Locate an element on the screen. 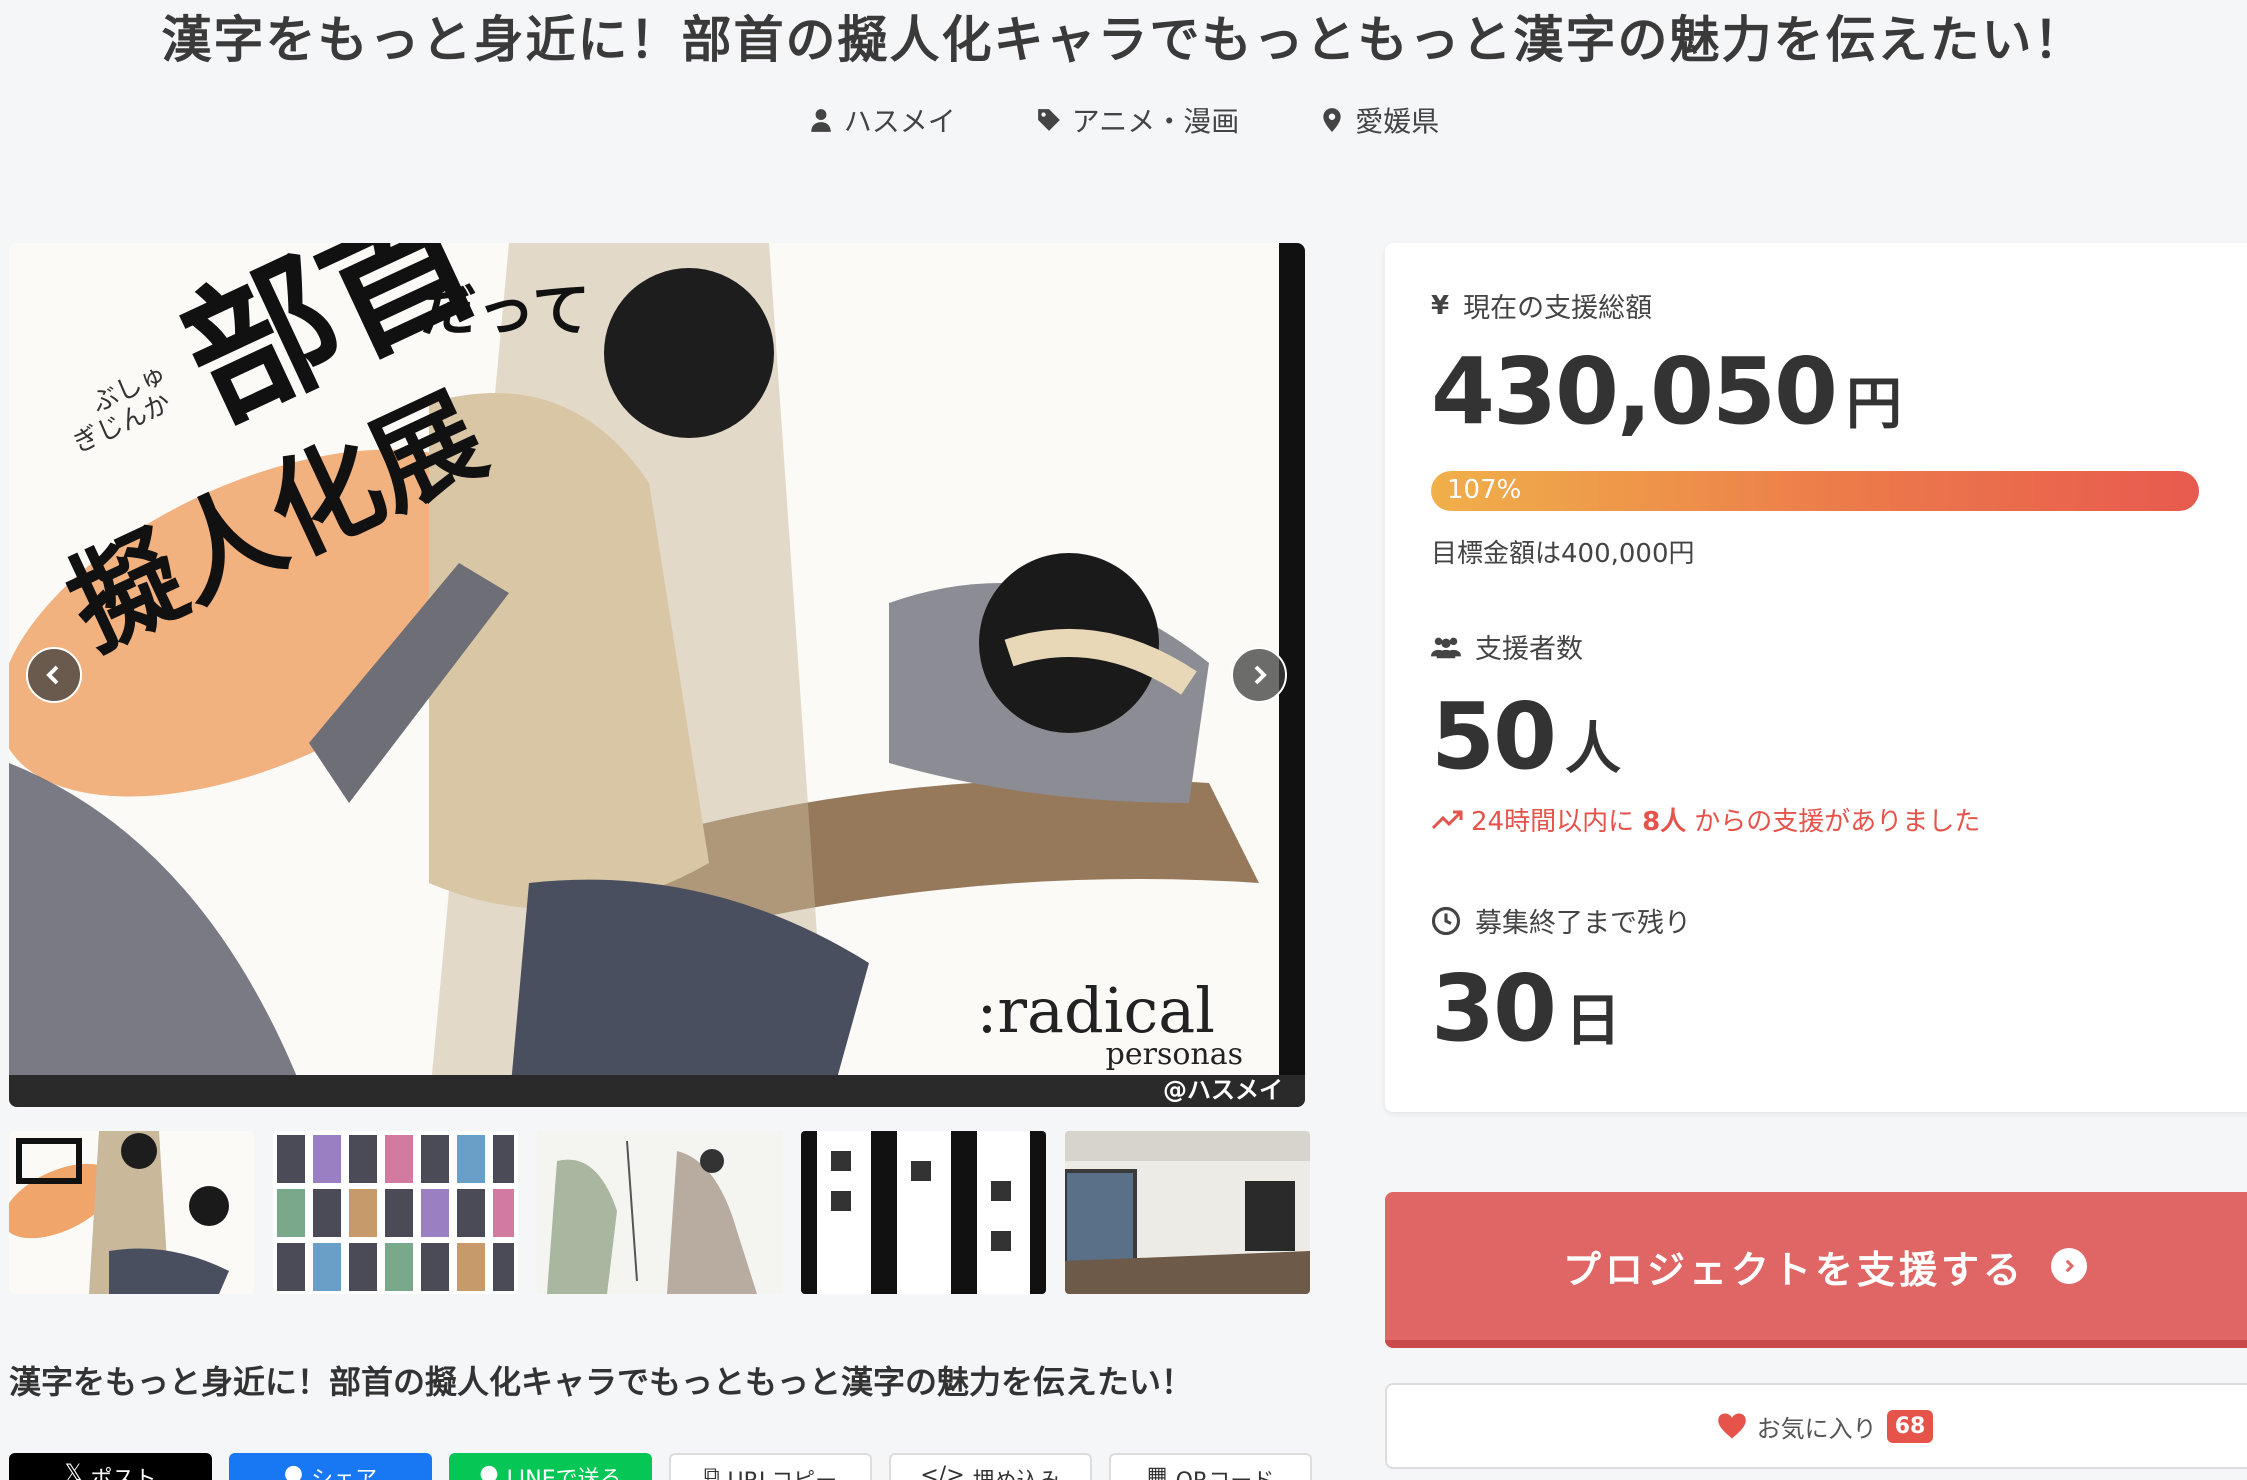 The width and height of the screenshot is (2247, 1480). carousel-next-button is located at coordinates (1259, 675).